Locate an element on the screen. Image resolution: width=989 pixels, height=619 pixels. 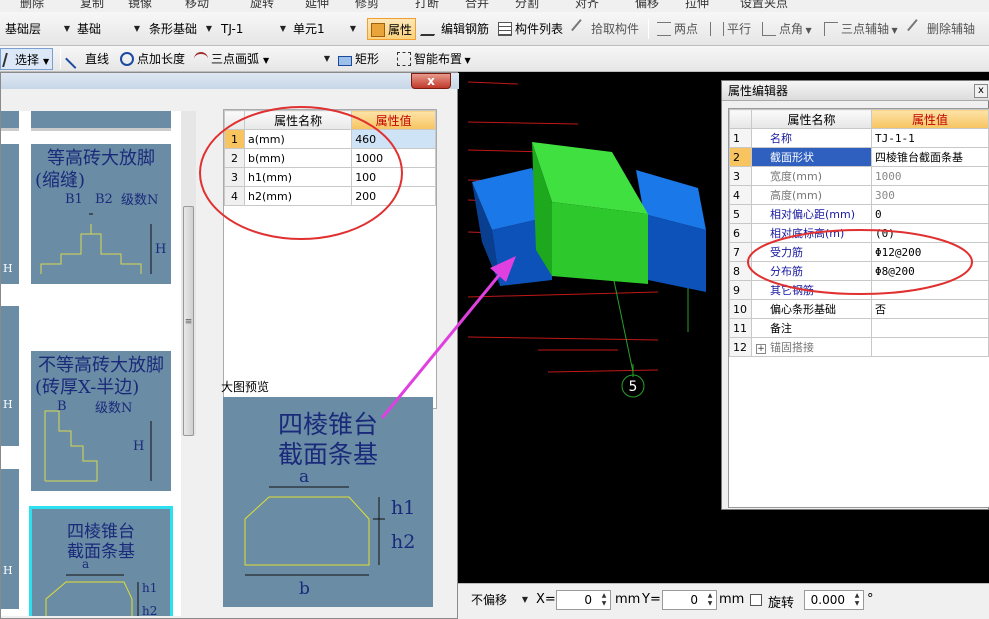
offset-mode-select: 不偏移 ▼ is located at coordinates (499, 600).